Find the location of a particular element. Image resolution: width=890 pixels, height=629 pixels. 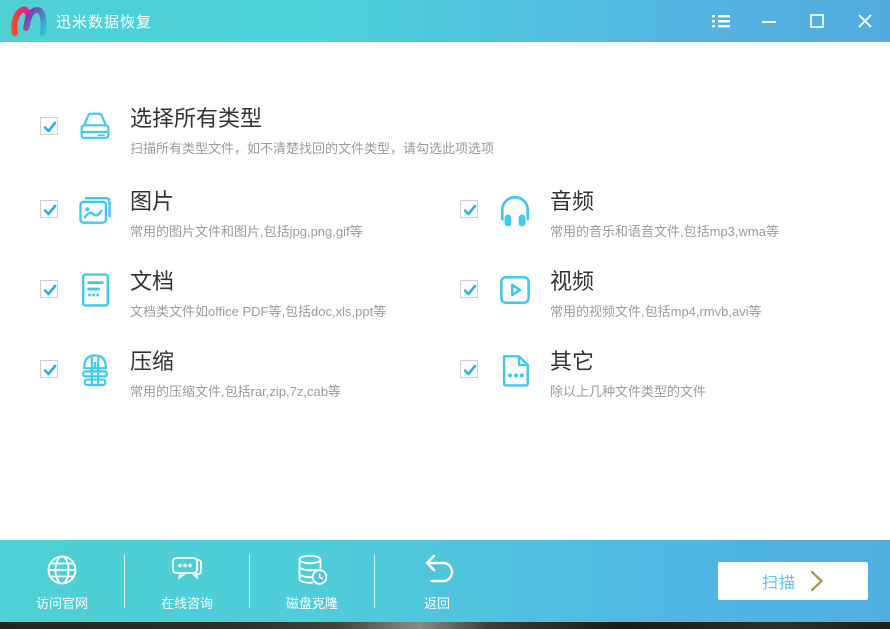

archive-icon is located at coordinates (95, 370).